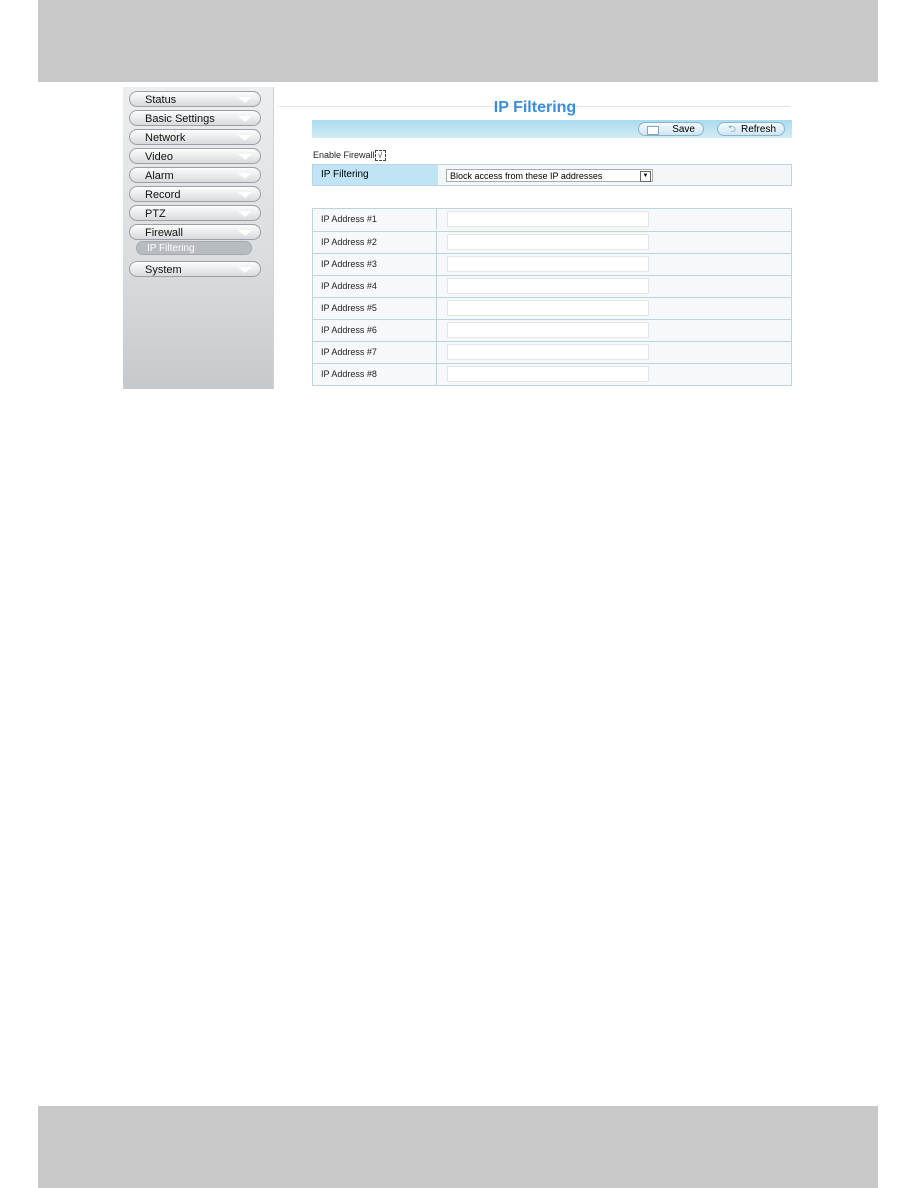 Image resolution: width=918 pixels, height=1188 pixels. Describe the element at coordinates (375, 308) in the screenshot. I see `ip-address-label: IP Address #5` at that location.